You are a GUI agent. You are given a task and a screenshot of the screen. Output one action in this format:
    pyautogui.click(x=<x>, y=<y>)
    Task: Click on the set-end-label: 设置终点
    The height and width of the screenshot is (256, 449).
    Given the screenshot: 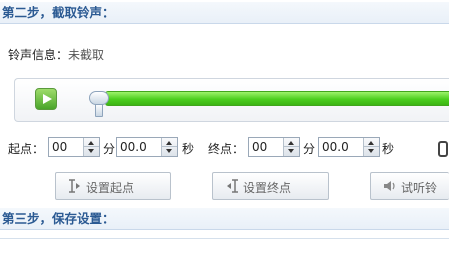 What is the action you would take?
    pyautogui.click(x=267, y=188)
    